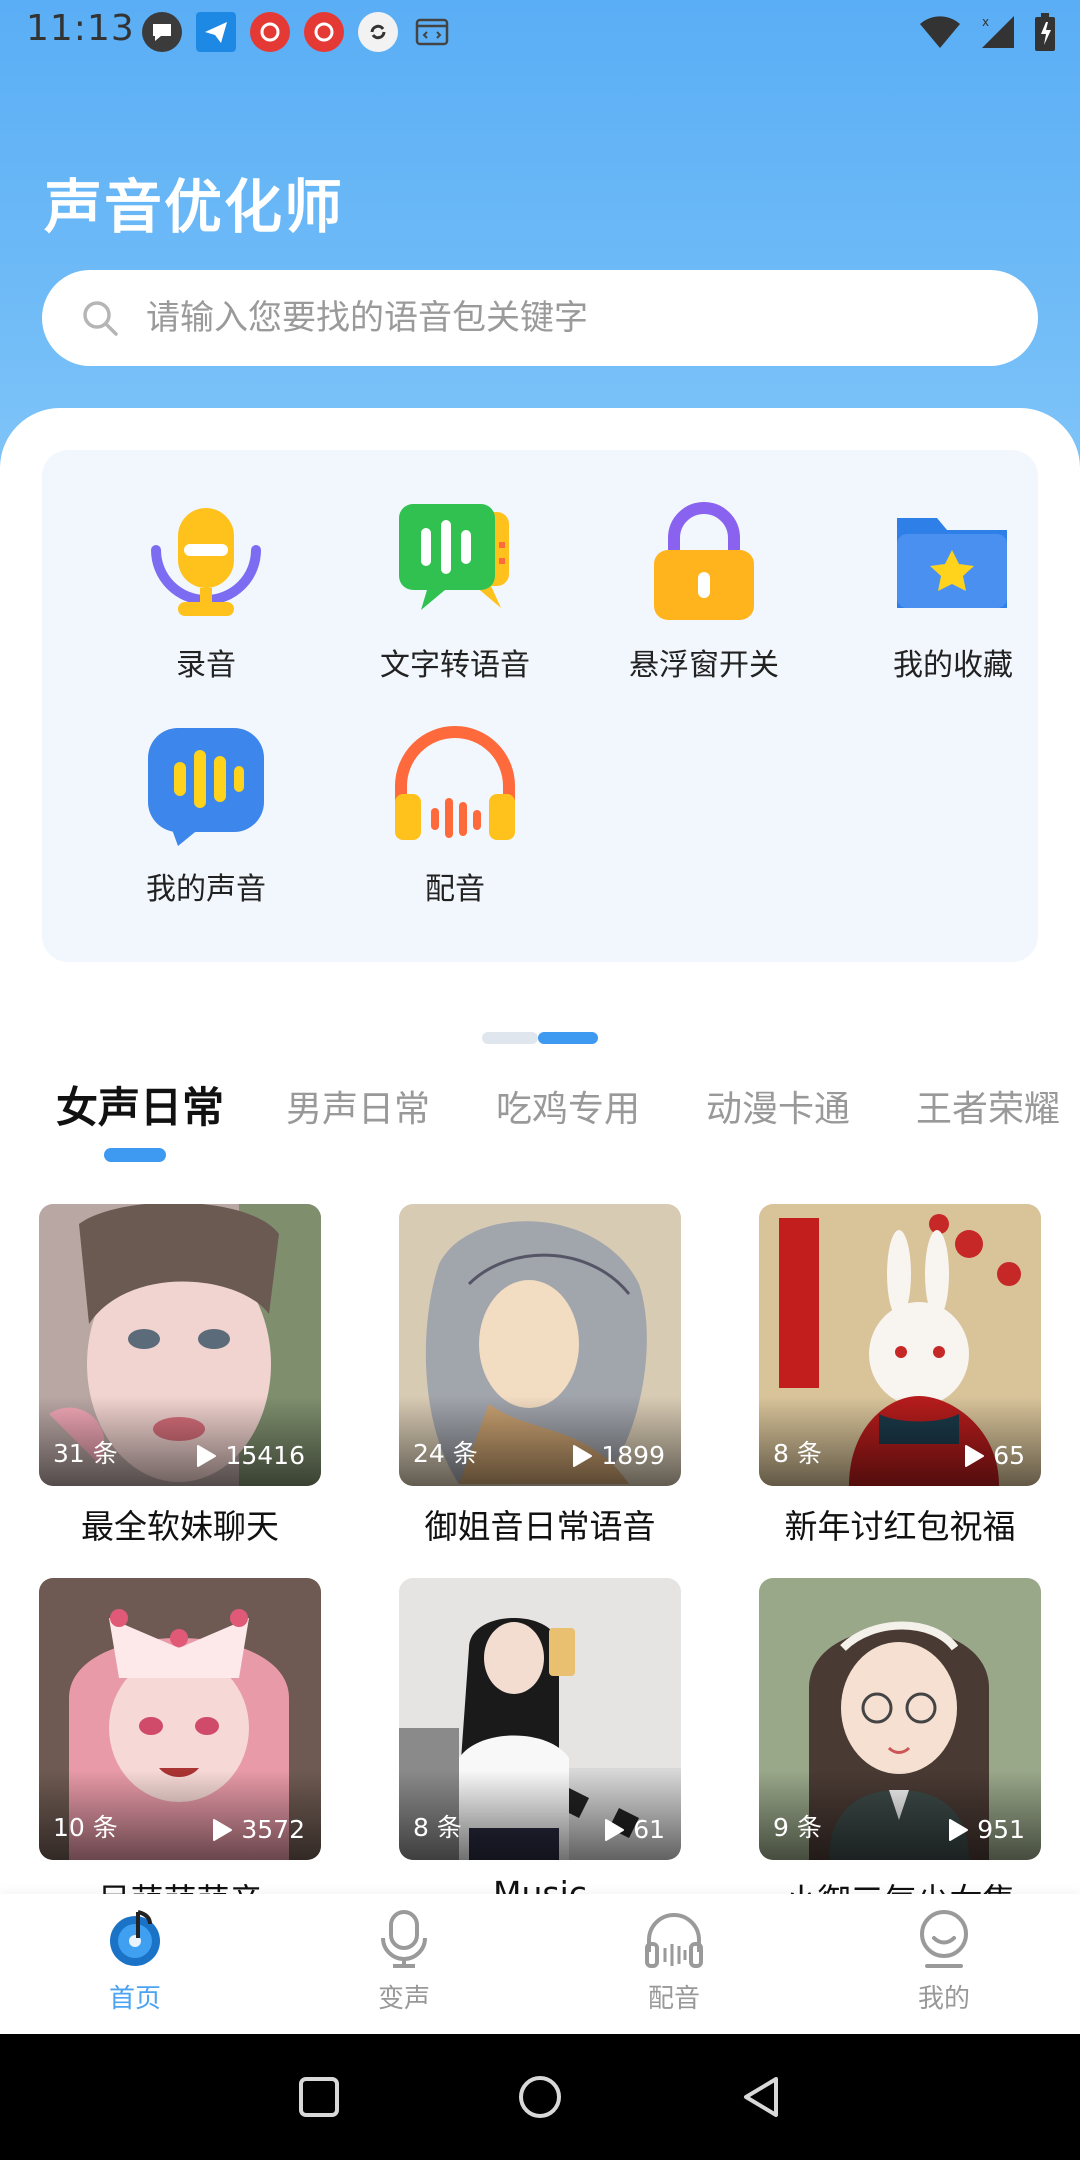 This screenshot has width=1080, height=2160. I want to click on page-dot-inactive, so click(510, 1038).